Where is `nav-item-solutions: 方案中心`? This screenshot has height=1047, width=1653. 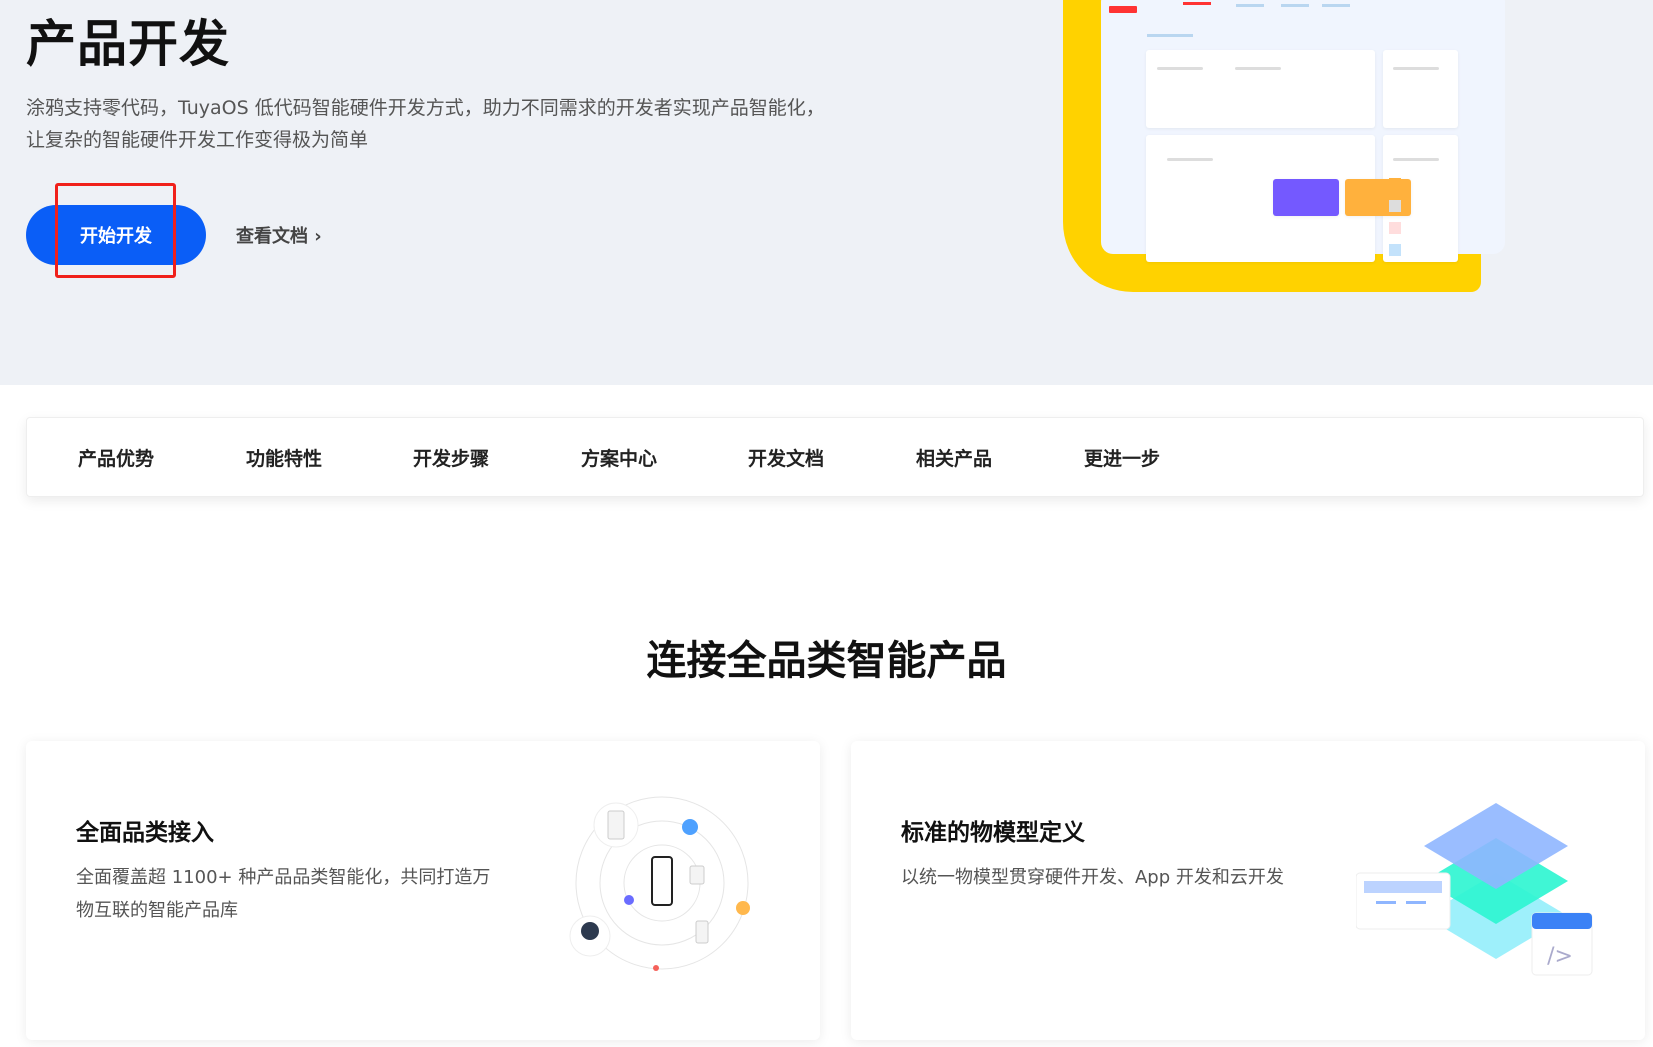
nav-item-solutions: 方案中心 is located at coordinates (619, 457).